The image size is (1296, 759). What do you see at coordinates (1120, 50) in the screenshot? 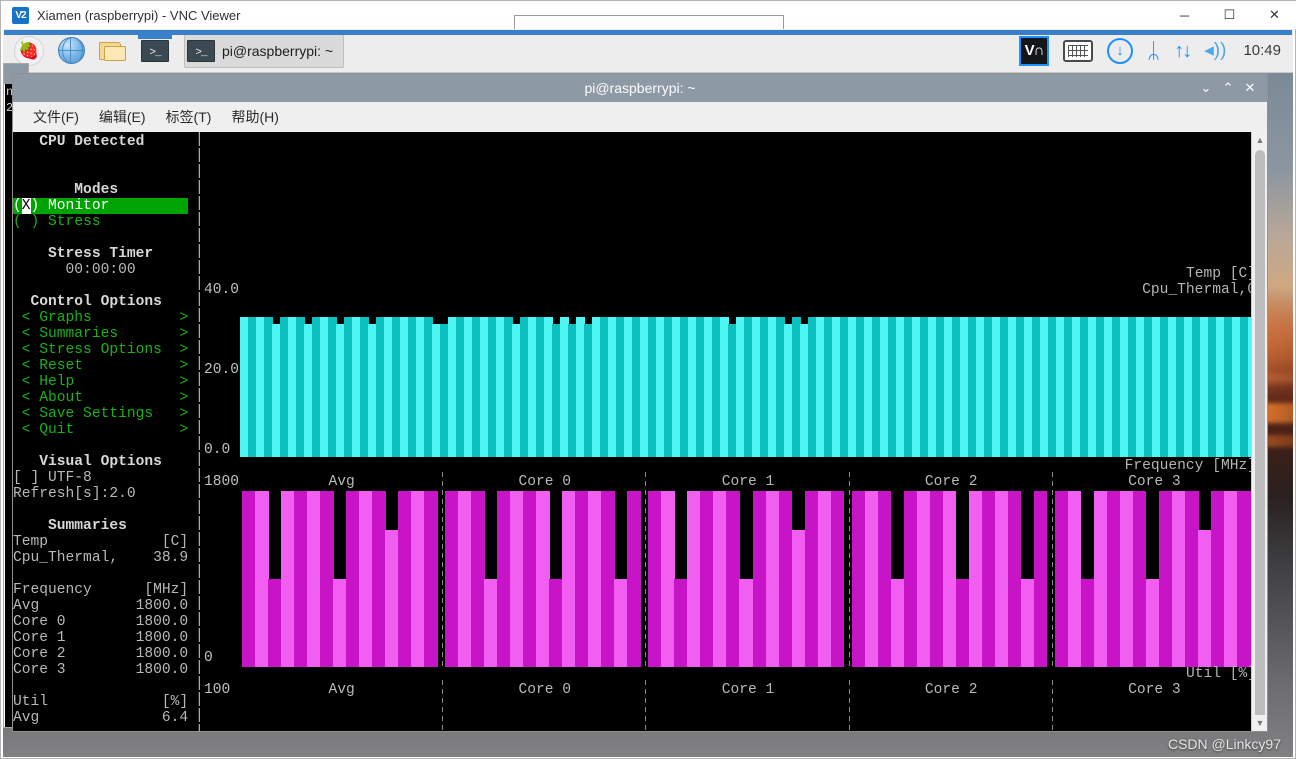
I see `updates-tray-item: ↓` at bounding box center [1120, 50].